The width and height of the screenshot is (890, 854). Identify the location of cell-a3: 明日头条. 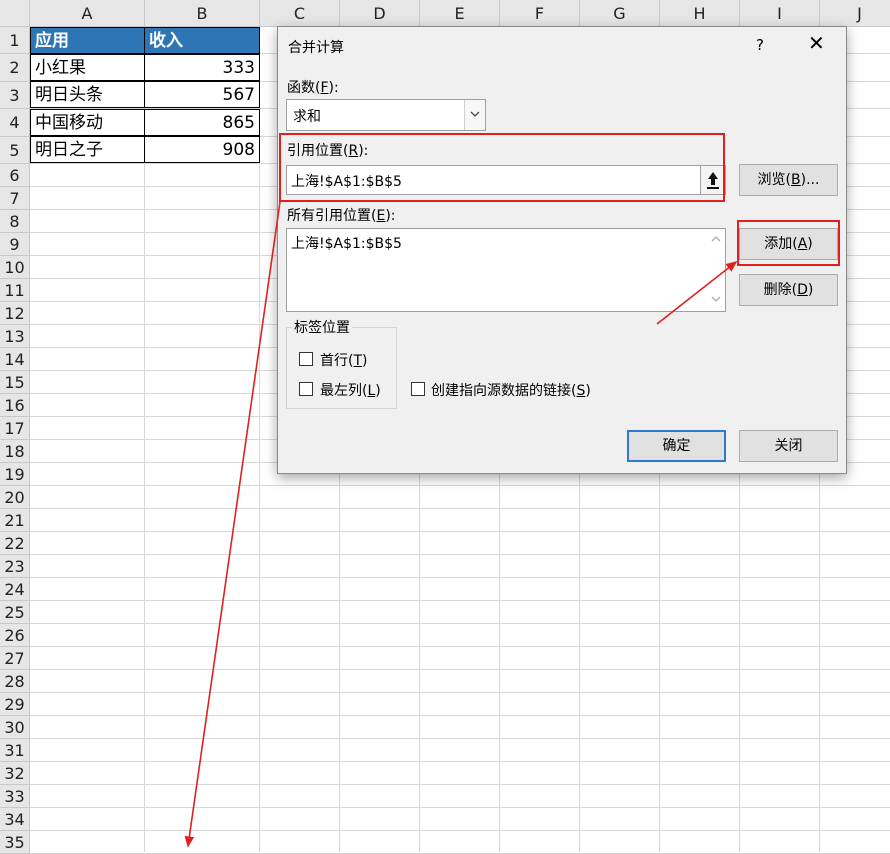
(87, 94).